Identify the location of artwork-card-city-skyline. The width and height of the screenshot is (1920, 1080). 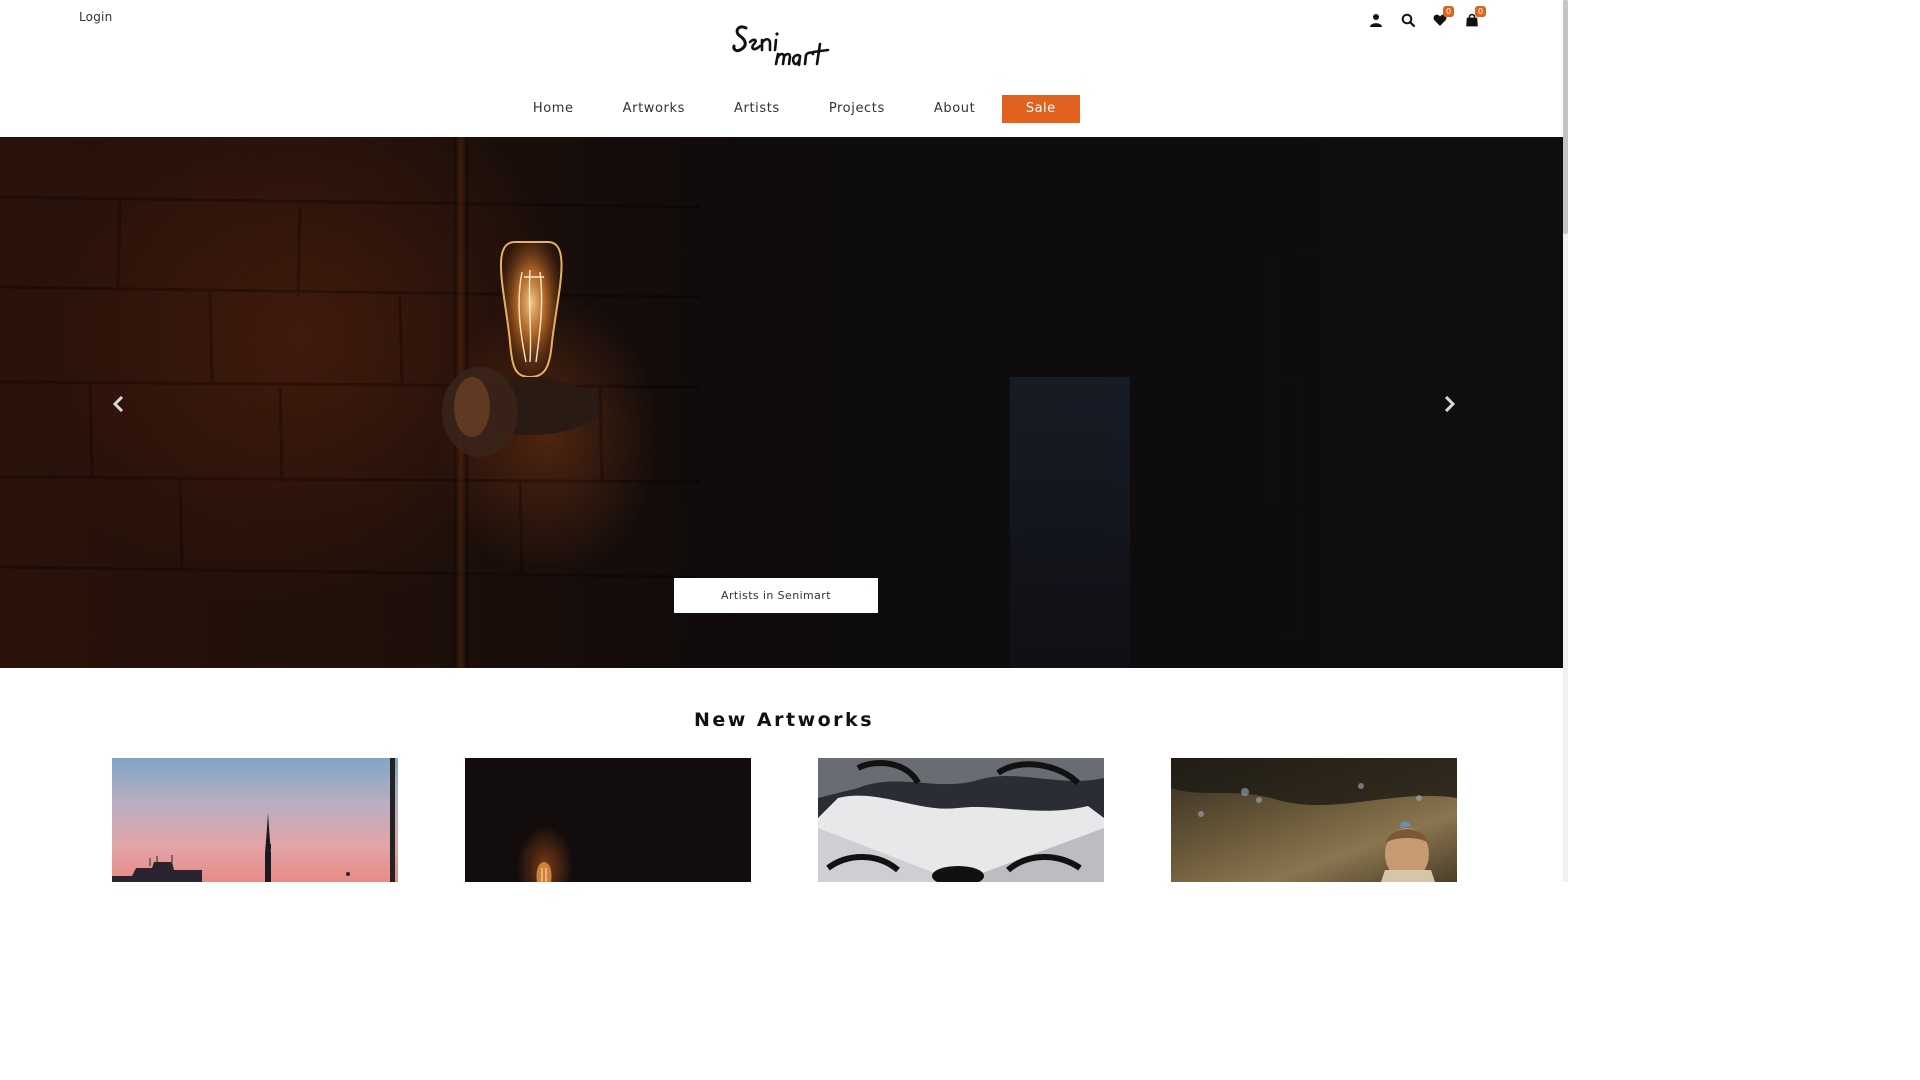
(255, 820).